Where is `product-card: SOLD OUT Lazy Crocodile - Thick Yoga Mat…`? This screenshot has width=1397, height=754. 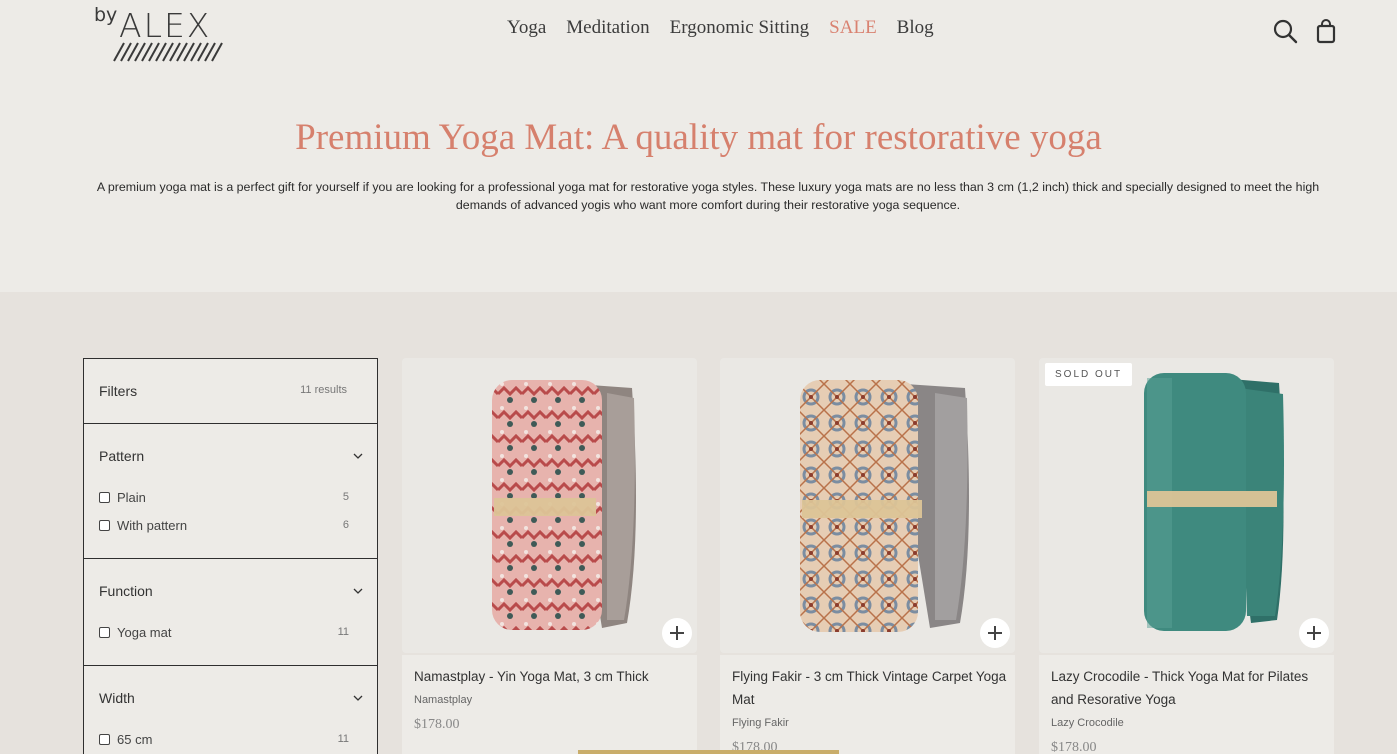
product-card: SOLD OUT Lazy Crocodile - Thick Yoga Mat… is located at coordinates (1186, 556).